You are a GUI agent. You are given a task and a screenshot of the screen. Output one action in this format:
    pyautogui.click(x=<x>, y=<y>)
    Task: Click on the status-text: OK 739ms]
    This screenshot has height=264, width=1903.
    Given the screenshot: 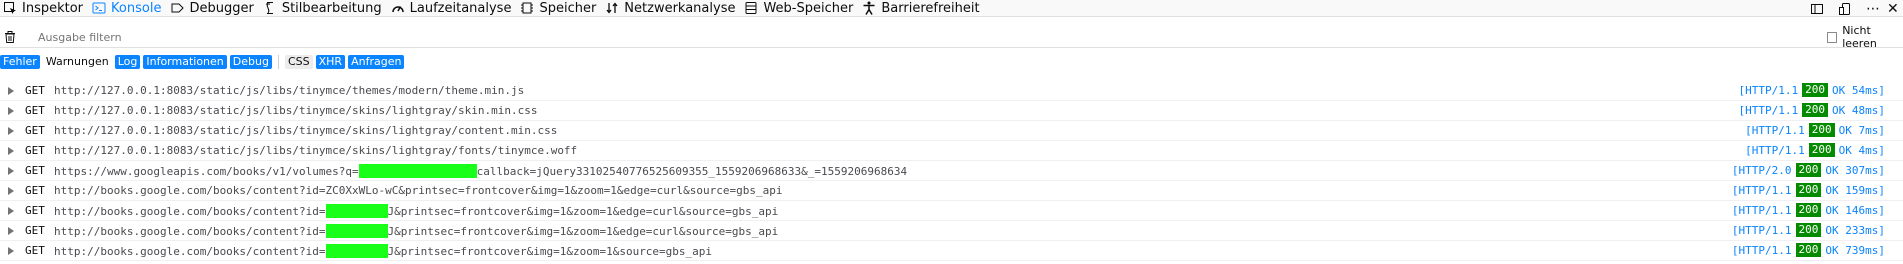 What is the action you would take?
    pyautogui.click(x=1855, y=250)
    